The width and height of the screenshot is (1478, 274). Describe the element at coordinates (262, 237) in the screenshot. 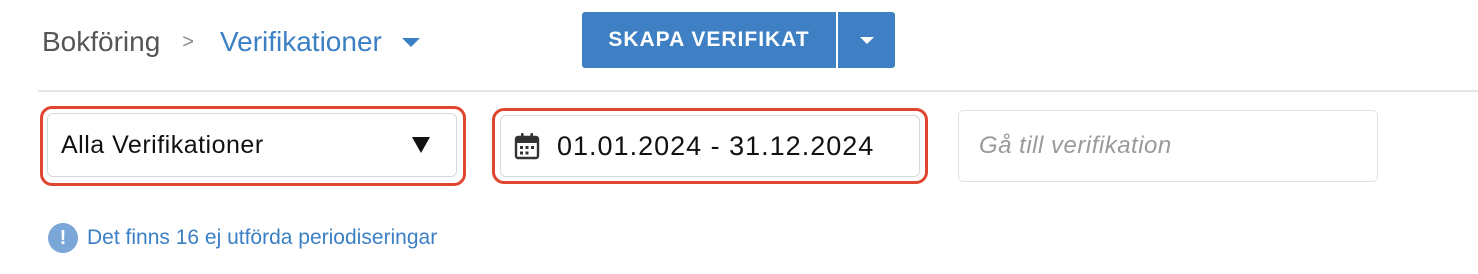

I see `accruals-notice-text: Det finns 16 ej utförda periodiseringar` at that location.